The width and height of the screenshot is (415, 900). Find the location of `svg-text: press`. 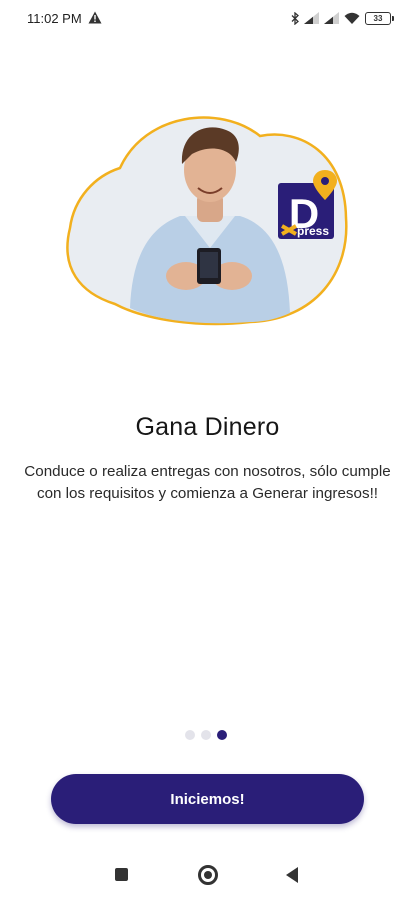

svg-text: press is located at coordinates (313, 231).